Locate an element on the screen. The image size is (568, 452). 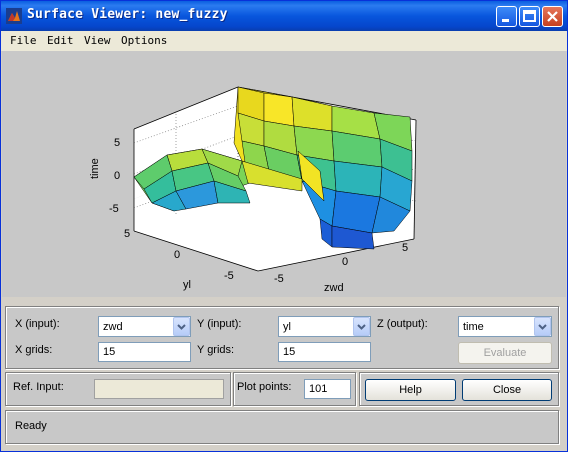
x-grids-label: X grids: is located at coordinates (34, 350).